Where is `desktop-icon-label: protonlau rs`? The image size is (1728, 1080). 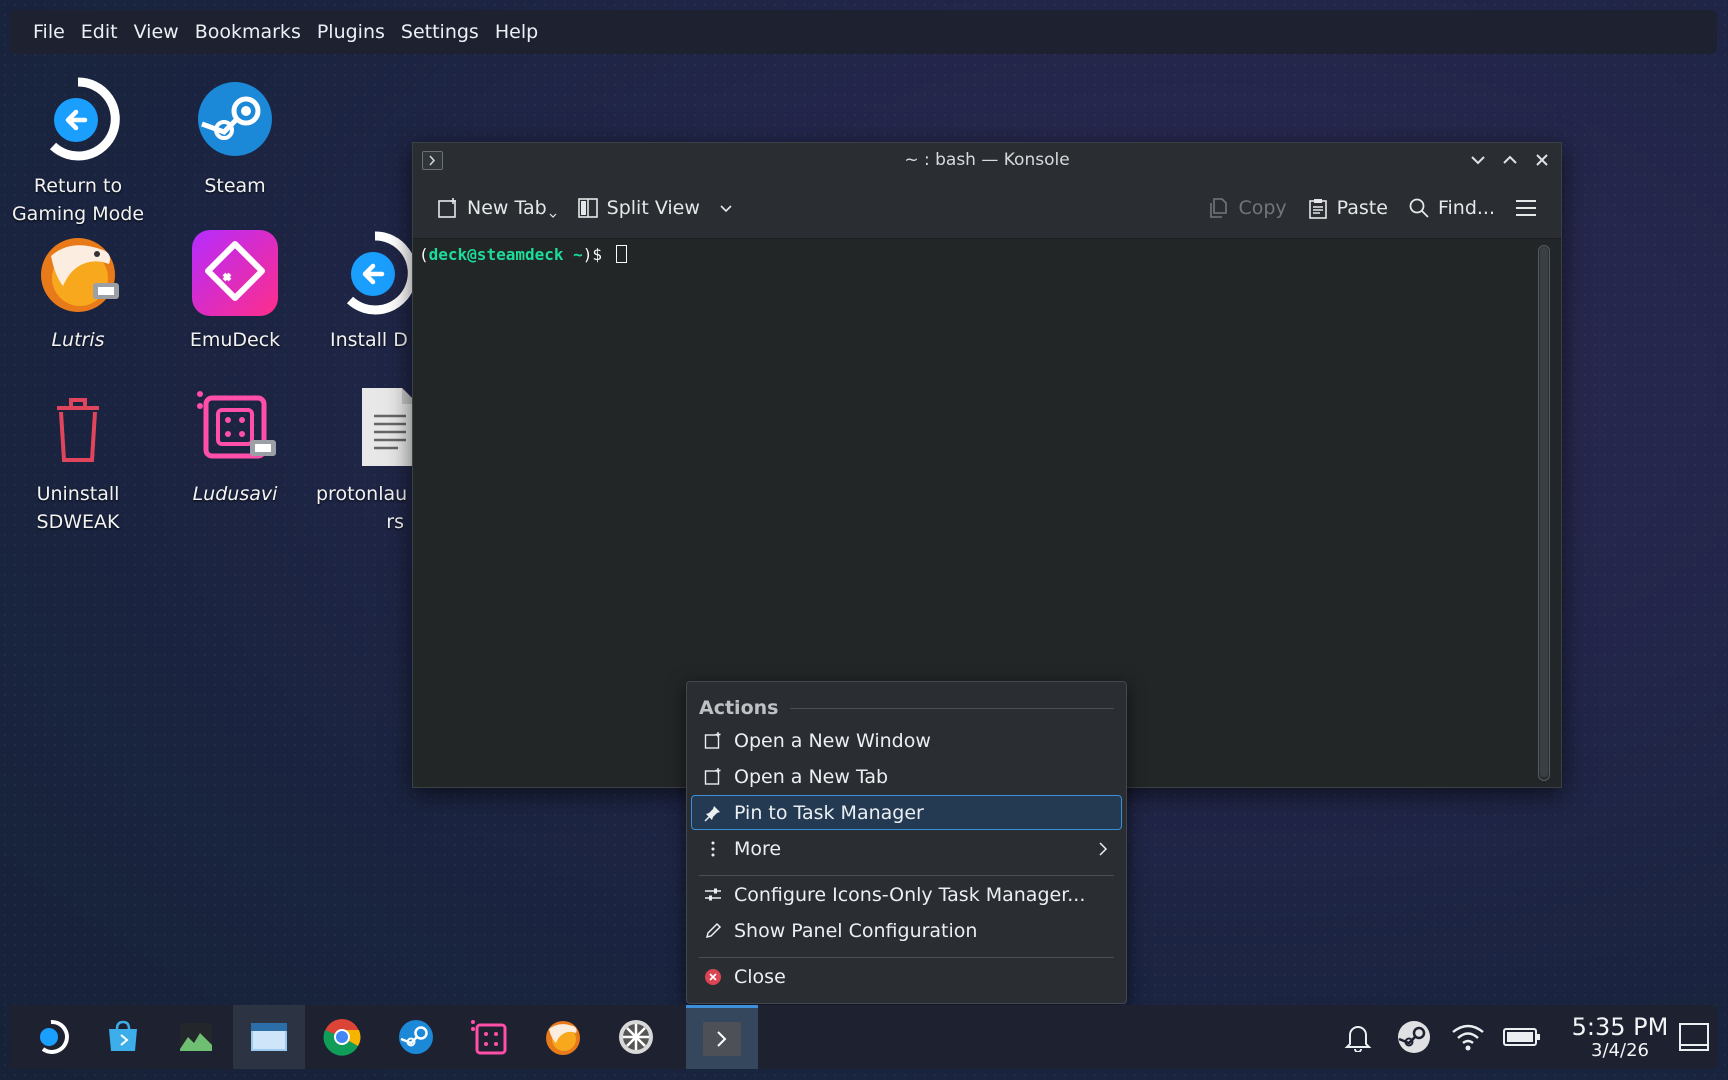 desktop-icon-label: protonlau rs is located at coordinates (362, 508).